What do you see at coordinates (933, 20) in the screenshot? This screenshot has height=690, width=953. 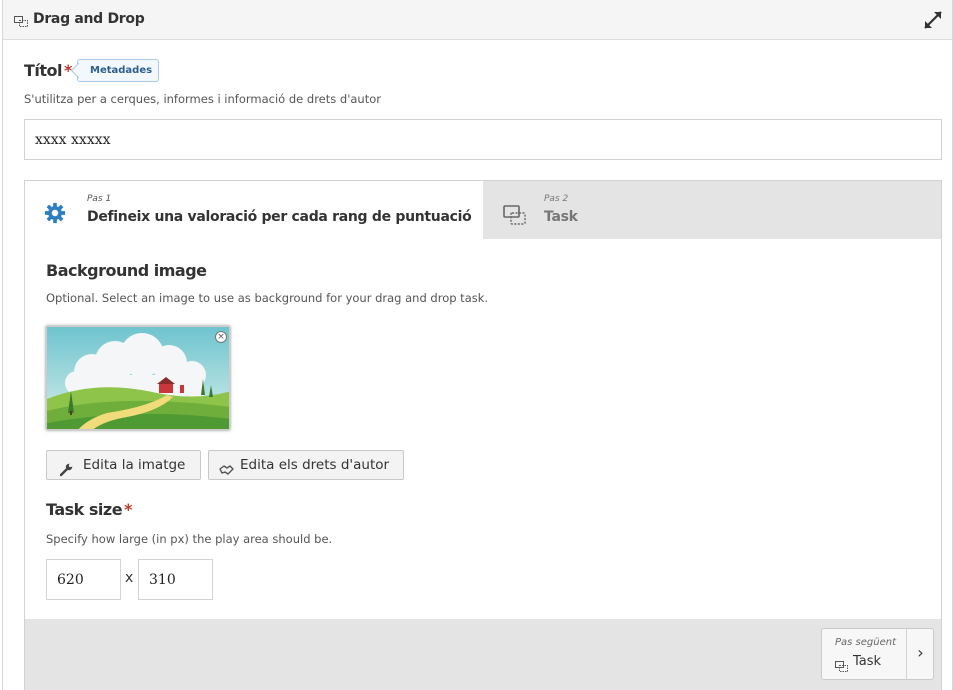 I see `fullscreen-expand-icon` at bounding box center [933, 20].